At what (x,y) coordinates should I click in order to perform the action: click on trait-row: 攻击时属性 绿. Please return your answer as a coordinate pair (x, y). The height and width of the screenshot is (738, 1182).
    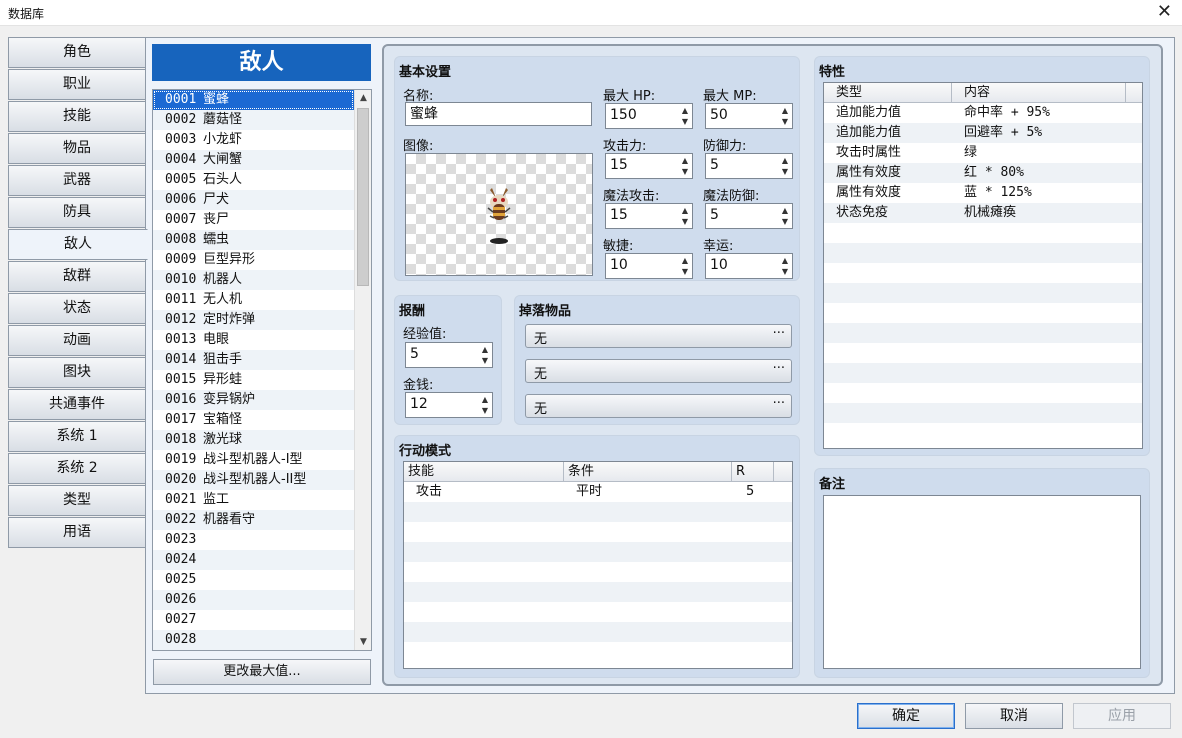
    Looking at the image, I should click on (983, 153).